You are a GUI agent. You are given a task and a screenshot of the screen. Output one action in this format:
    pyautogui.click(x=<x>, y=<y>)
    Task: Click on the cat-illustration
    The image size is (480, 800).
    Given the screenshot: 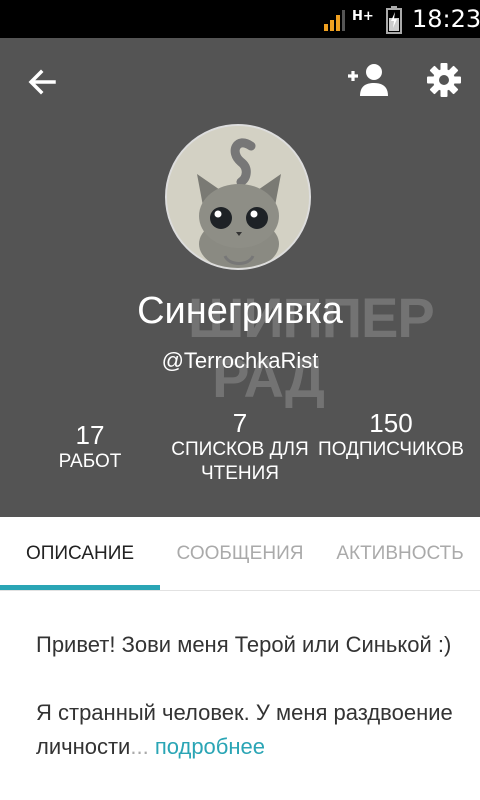 What is the action you would take?
    pyautogui.click(x=238, y=197)
    